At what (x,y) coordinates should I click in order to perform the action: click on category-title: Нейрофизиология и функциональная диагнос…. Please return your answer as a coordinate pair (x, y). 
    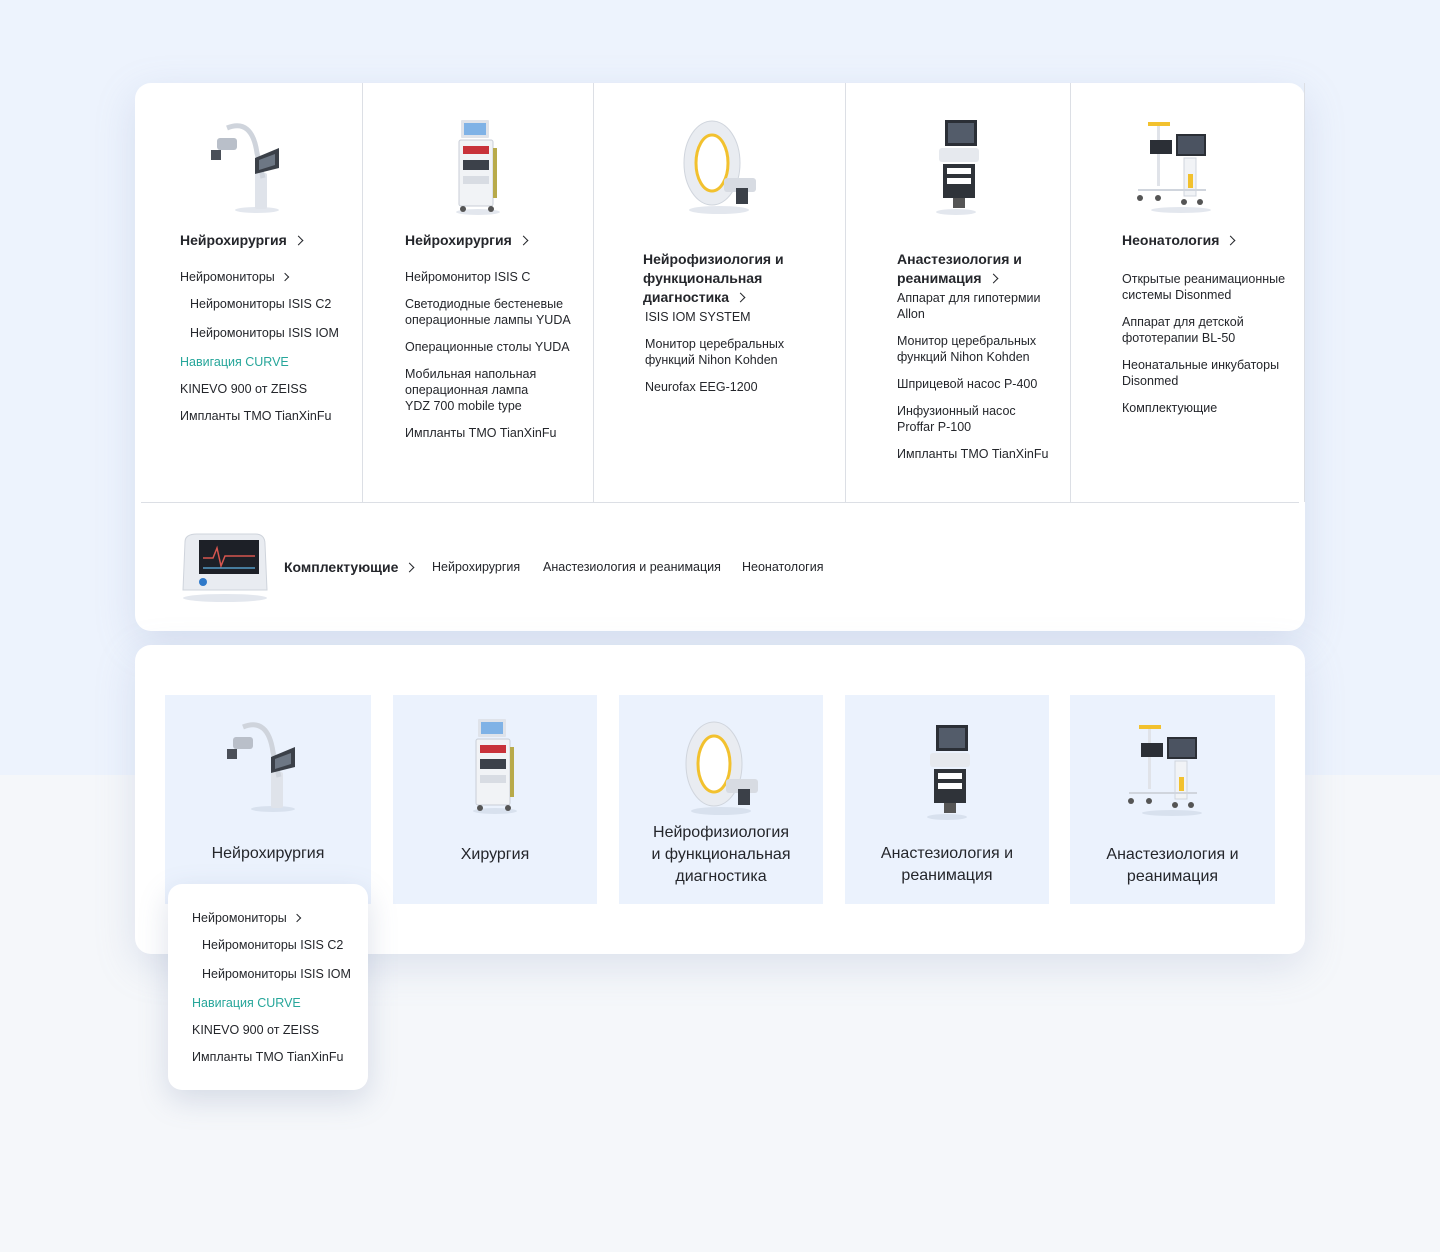
    Looking at the image, I should click on (713, 269).